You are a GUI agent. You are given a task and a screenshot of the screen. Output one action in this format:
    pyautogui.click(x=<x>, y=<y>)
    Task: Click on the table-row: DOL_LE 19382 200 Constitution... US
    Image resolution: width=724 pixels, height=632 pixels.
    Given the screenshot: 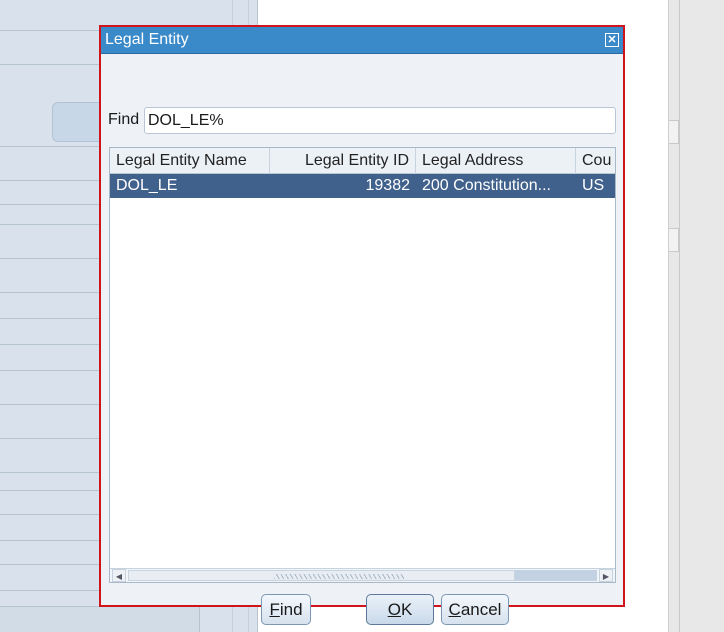 What is the action you would take?
    pyautogui.click(x=362, y=186)
    